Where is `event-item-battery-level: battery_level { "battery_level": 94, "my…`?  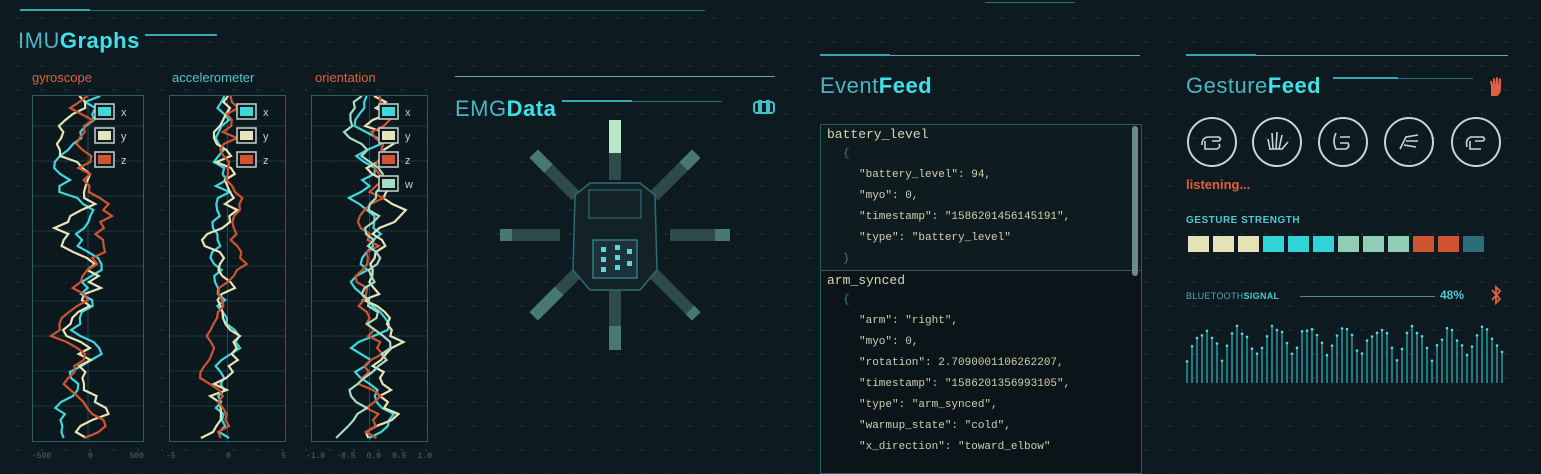 event-item-battery-level: battery_level { "battery_level": 94, "my… is located at coordinates (981, 197).